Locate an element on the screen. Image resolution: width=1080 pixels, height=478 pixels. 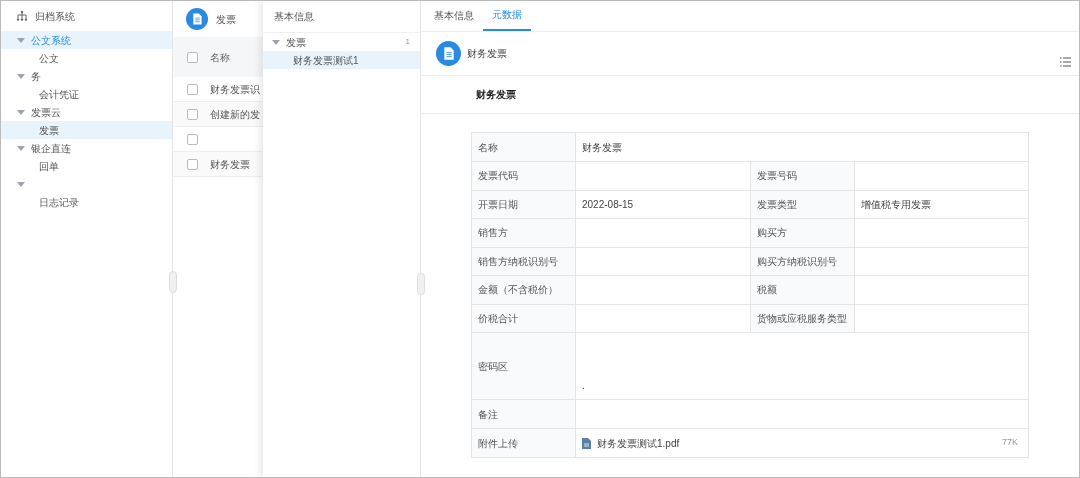
tree-group: 发票 1 is located at coordinates (341, 42).